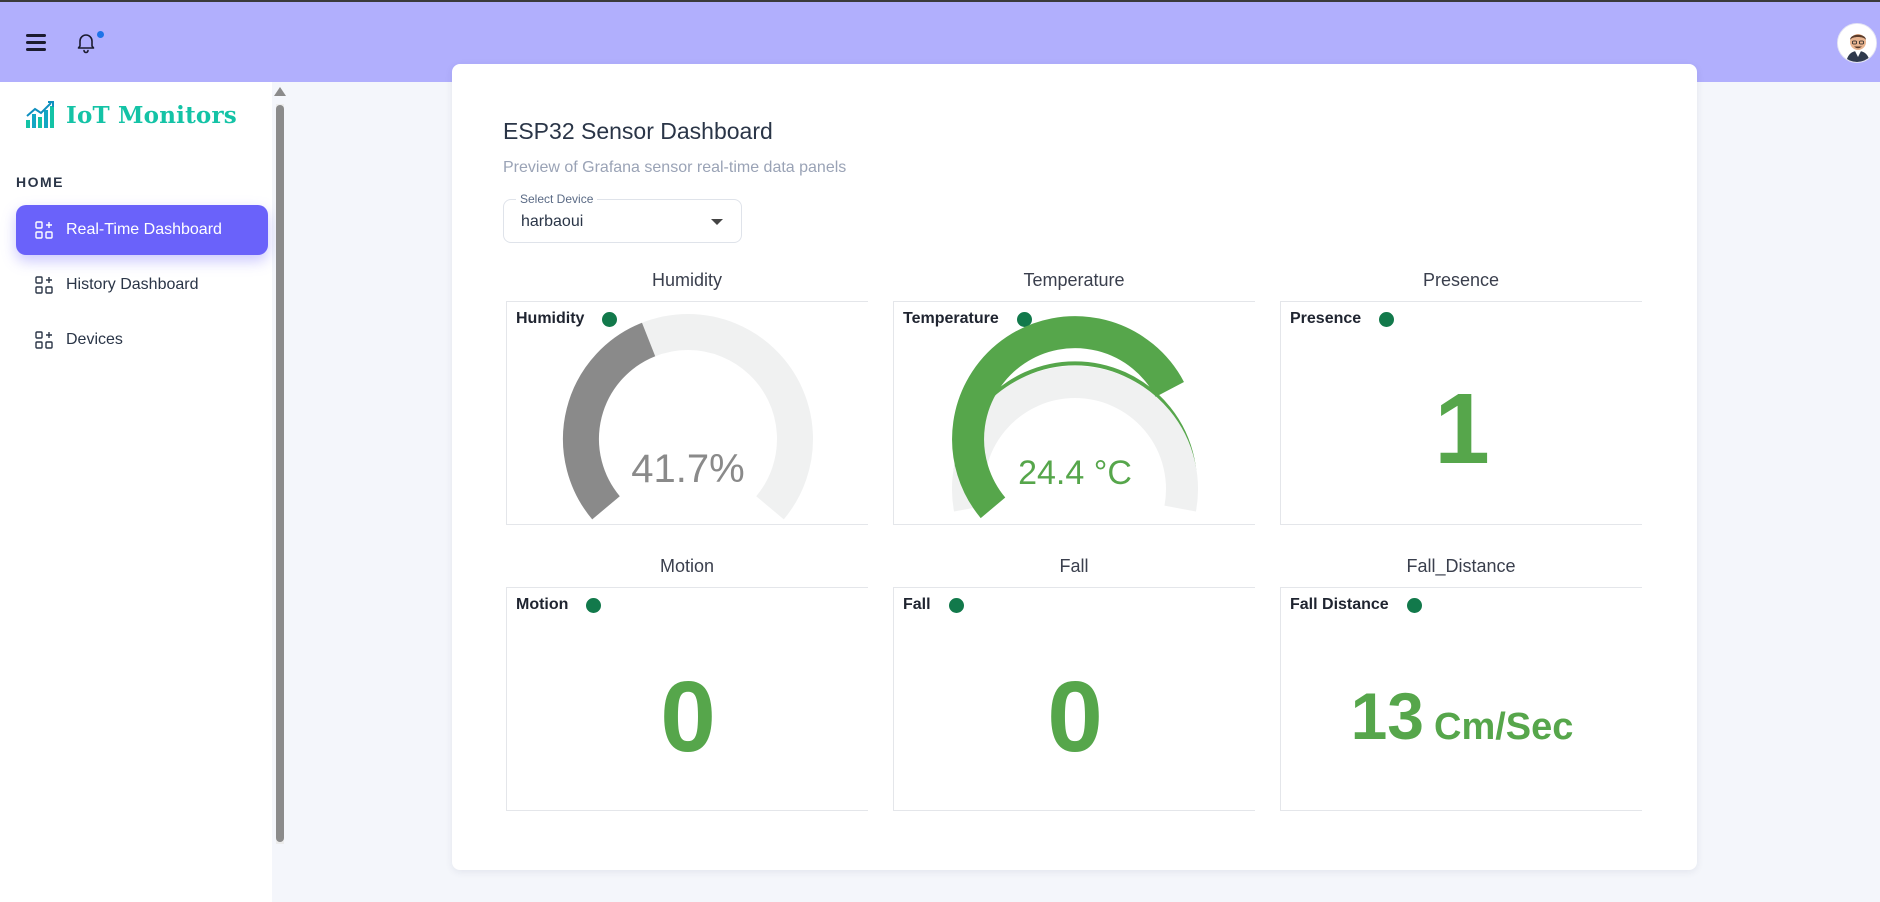 This screenshot has width=1880, height=902. I want to click on sidebar-item-label: Real-Time Dashboard, so click(144, 229).